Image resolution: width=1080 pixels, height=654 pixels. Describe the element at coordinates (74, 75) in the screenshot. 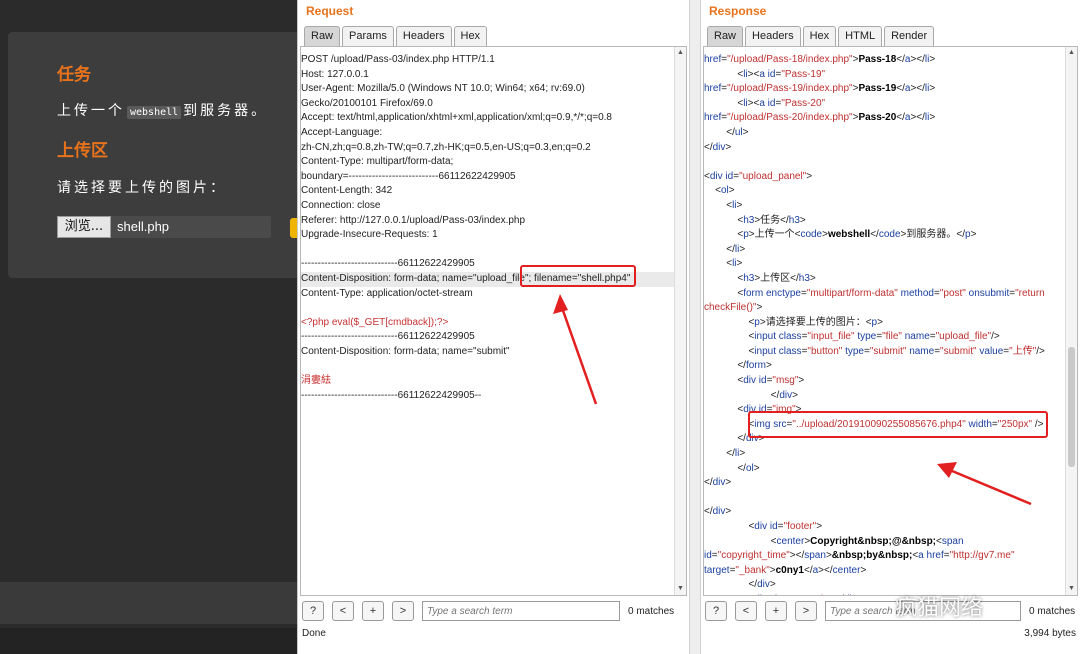

I see `task-heading: 任务` at that location.